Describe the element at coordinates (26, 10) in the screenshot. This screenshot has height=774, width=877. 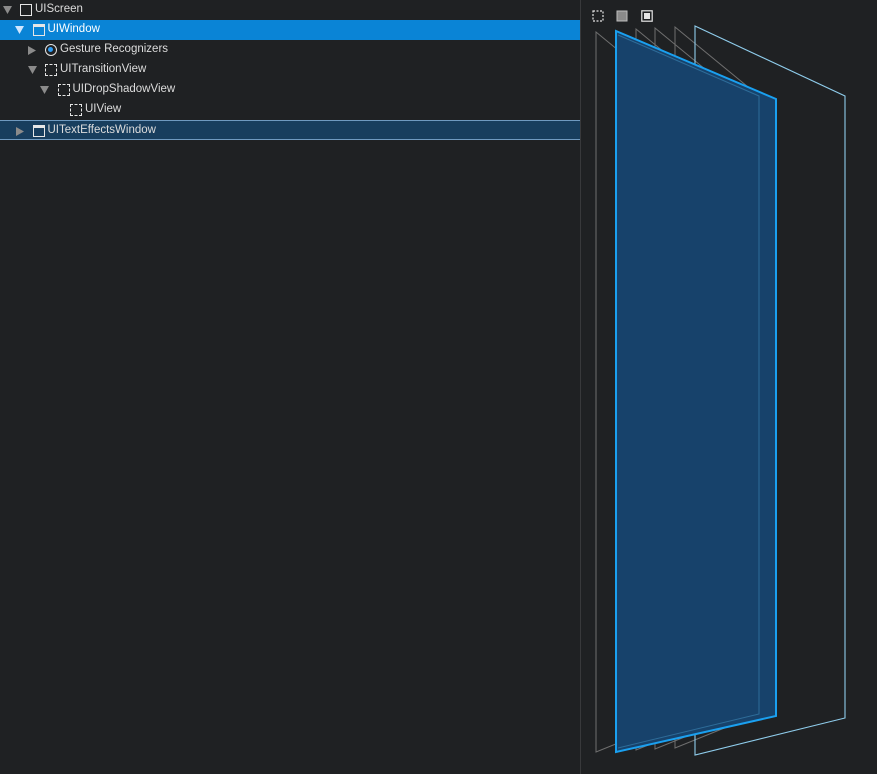
I see `square-icon` at that location.